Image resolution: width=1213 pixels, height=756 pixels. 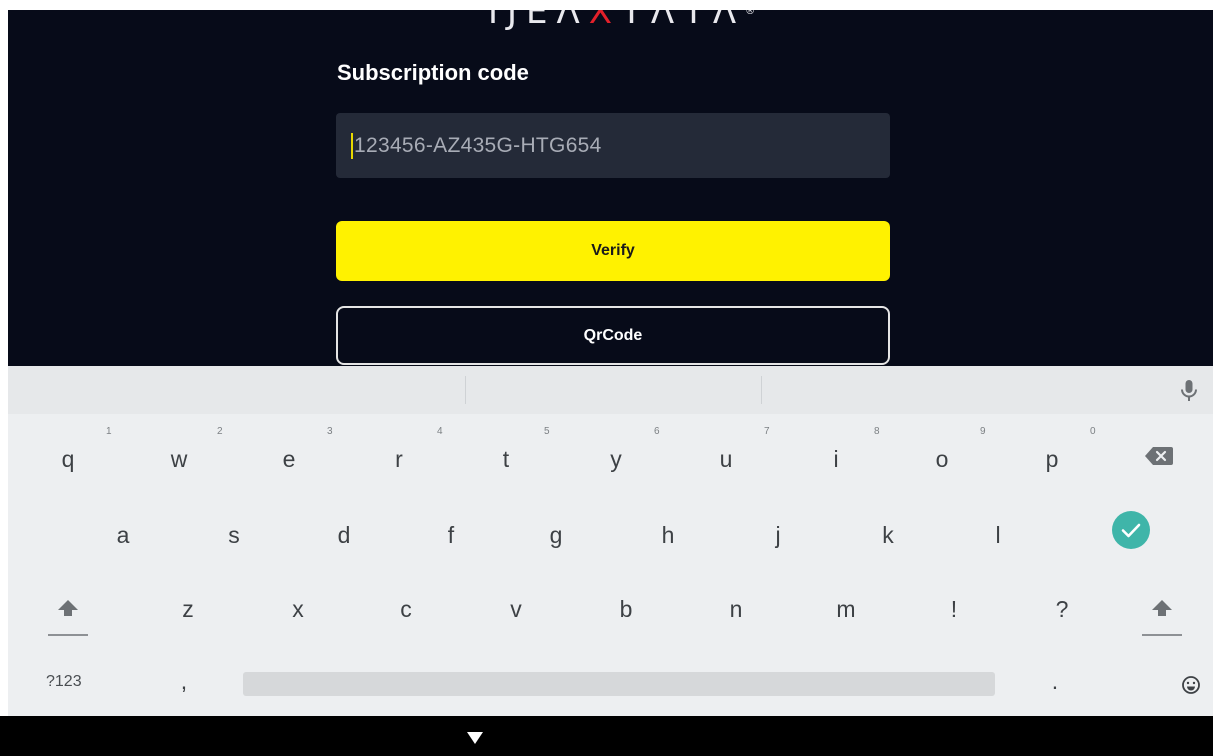 What do you see at coordinates (877, 431) in the screenshot?
I see `key-hint: 8` at bounding box center [877, 431].